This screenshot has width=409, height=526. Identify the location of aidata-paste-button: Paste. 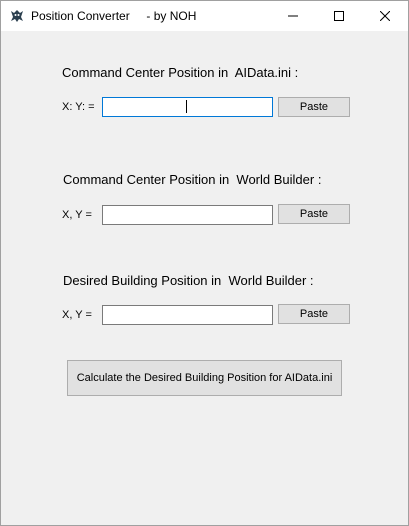
(314, 107).